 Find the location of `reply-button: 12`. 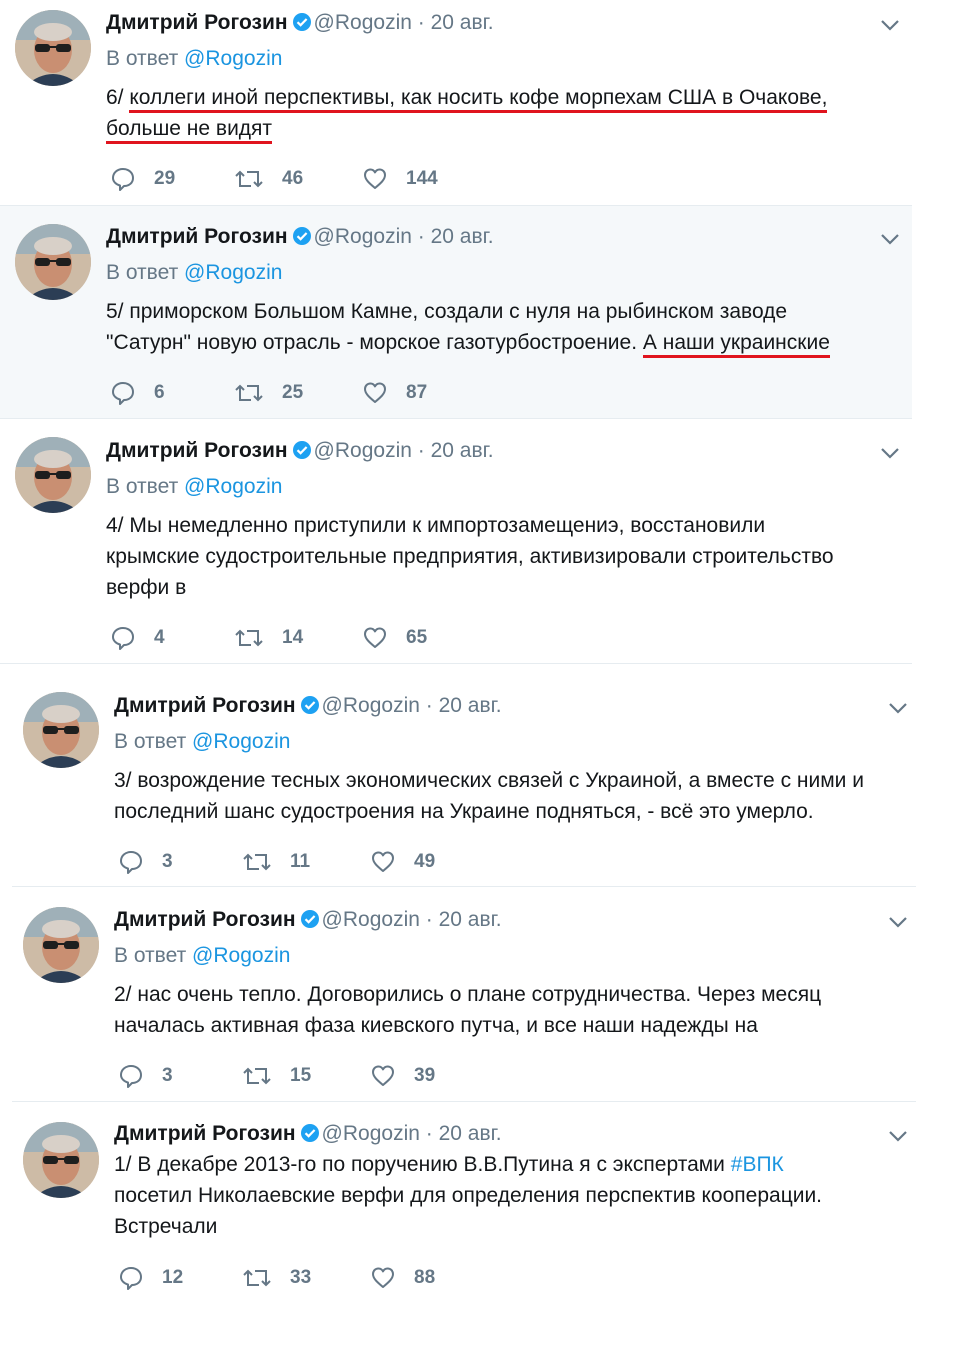

reply-button: 12 is located at coordinates (150, 1278).